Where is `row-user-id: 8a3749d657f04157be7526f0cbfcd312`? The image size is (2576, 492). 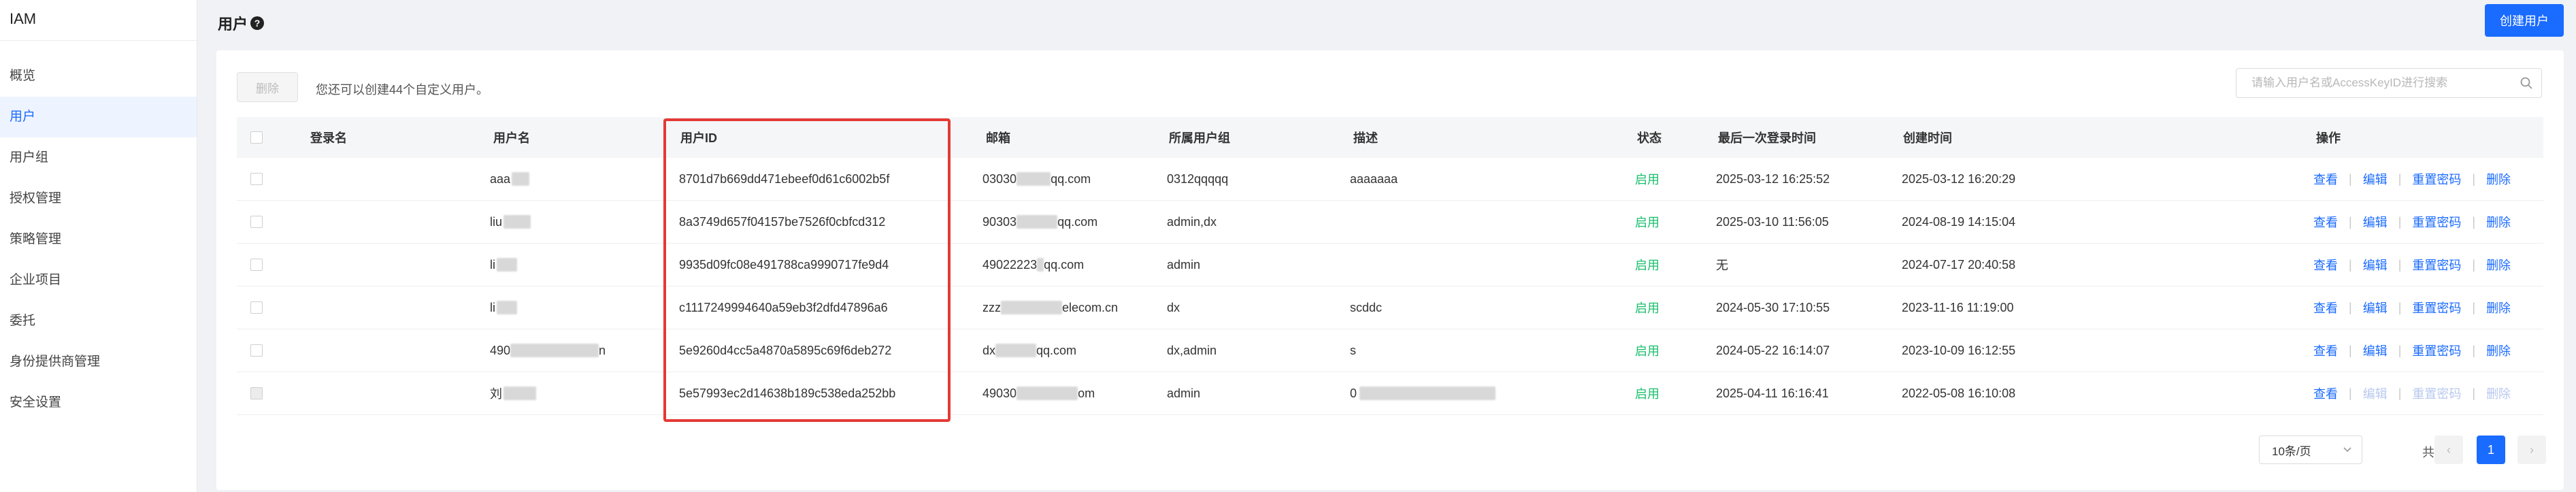 row-user-id: 8a3749d657f04157be7526f0cbfcd312 is located at coordinates (783, 221).